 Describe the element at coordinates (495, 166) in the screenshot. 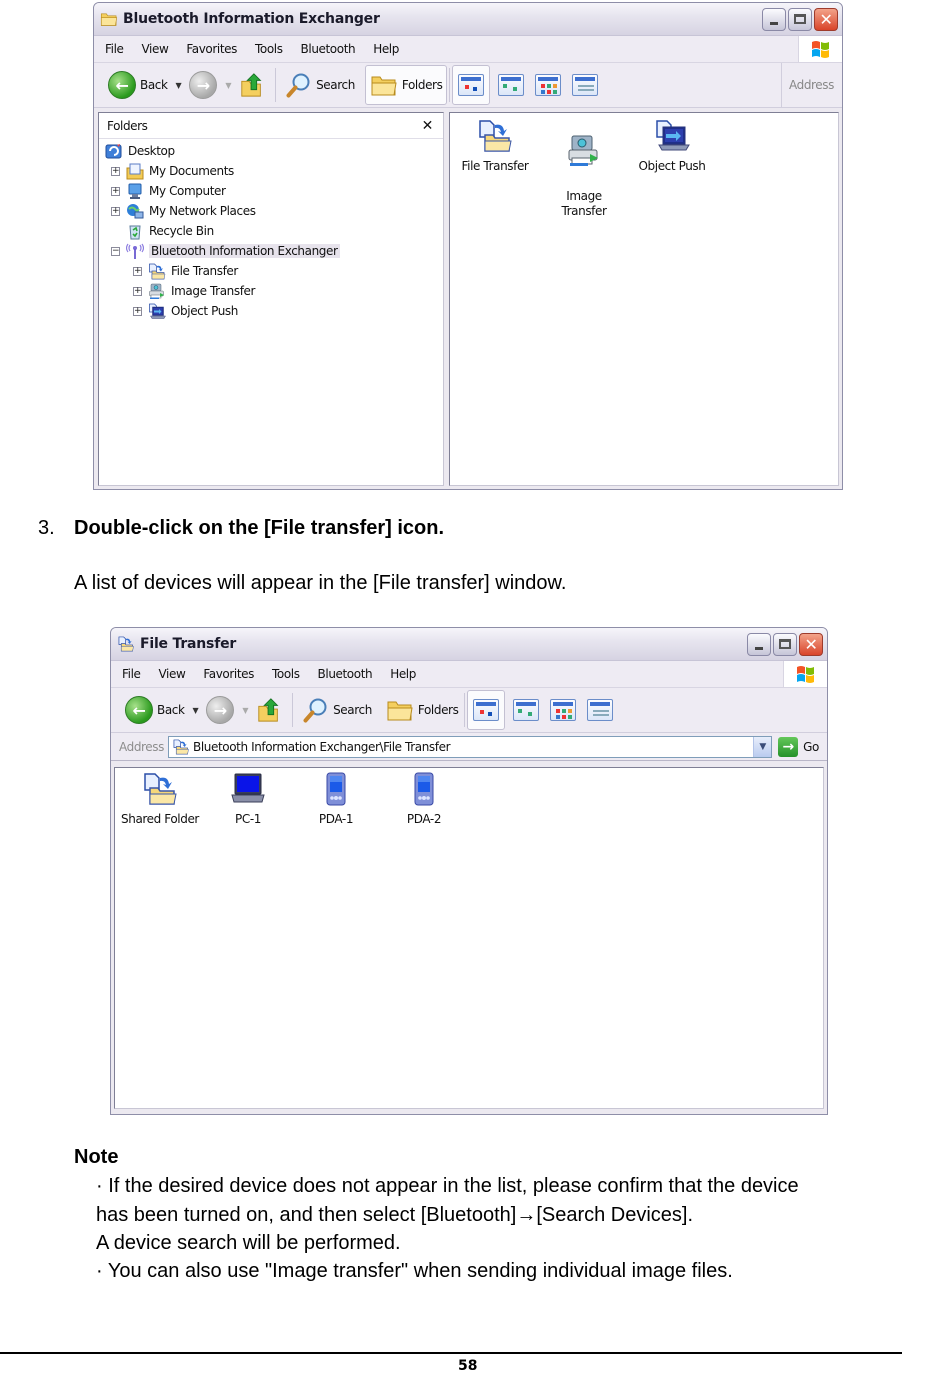

I see `item-label: File Transfer` at that location.